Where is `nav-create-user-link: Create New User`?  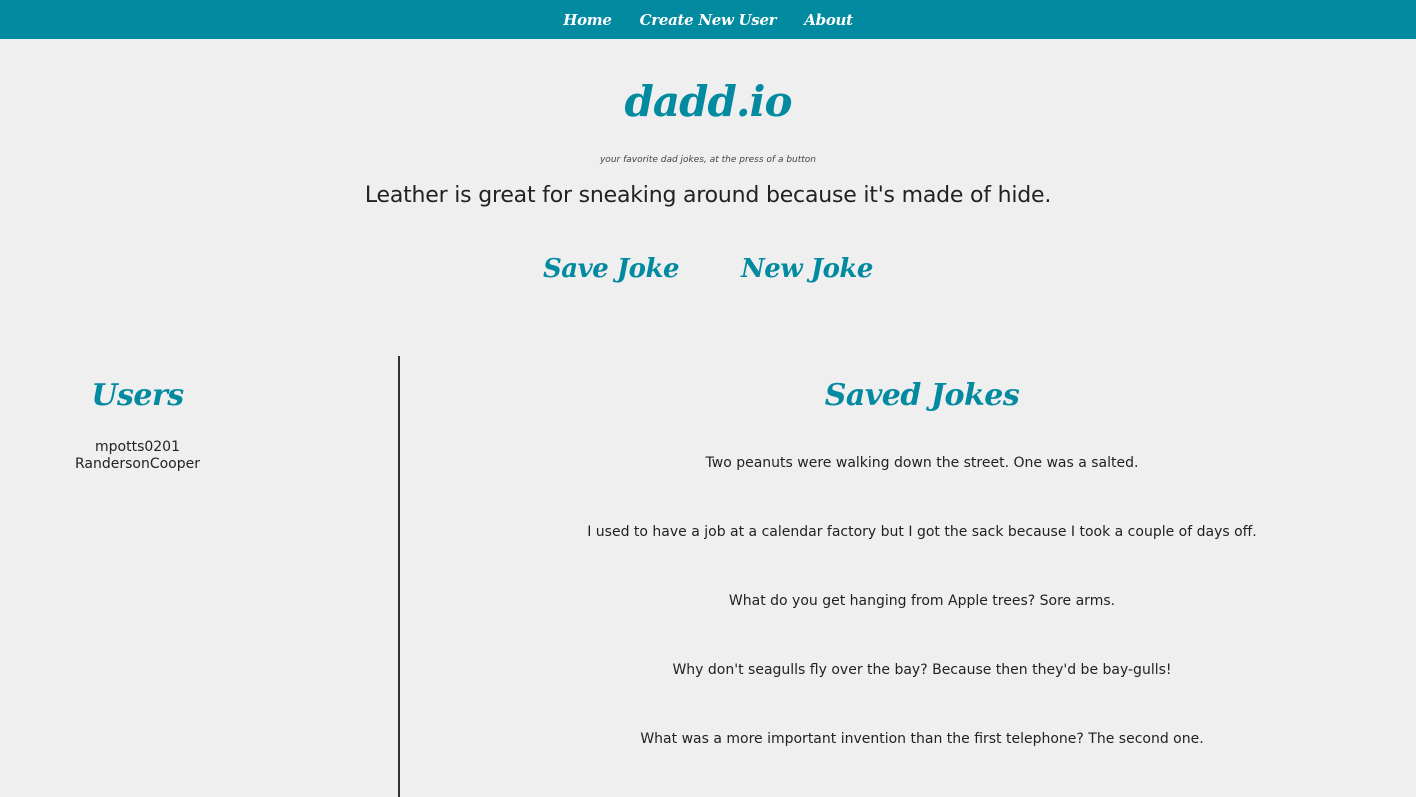
nav-create-user-link: Create New User is located at coordinates (708, 20).